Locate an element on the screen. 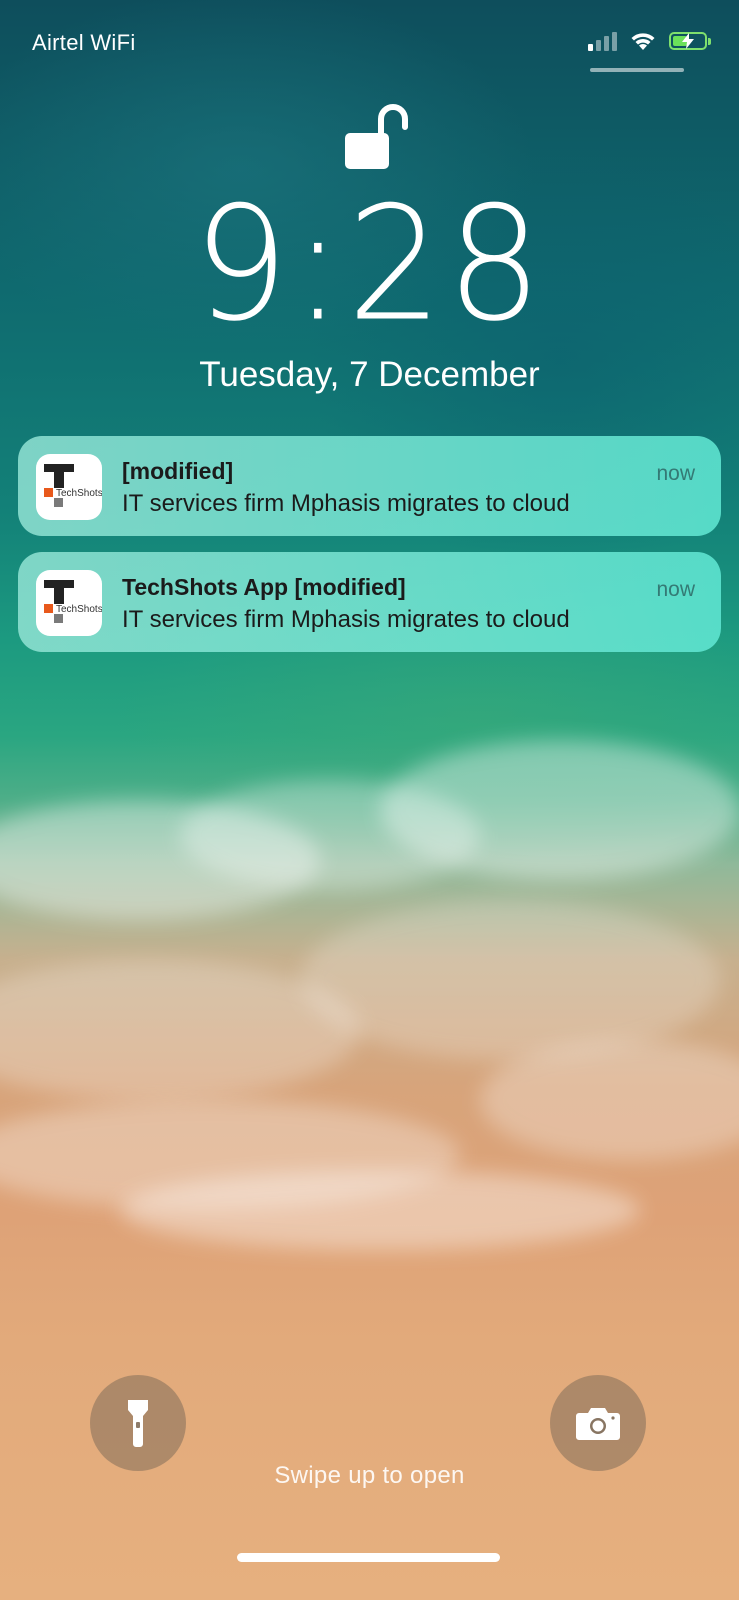  camera-icon is located at coordinates (598, 1424).